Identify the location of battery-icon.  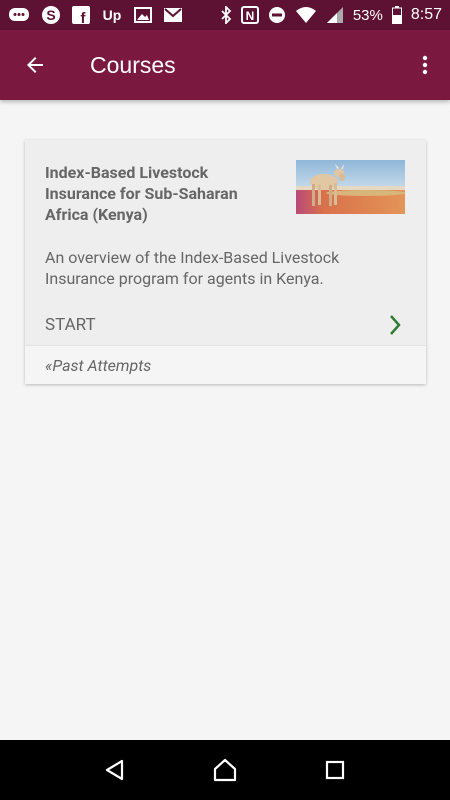
(396, 15).